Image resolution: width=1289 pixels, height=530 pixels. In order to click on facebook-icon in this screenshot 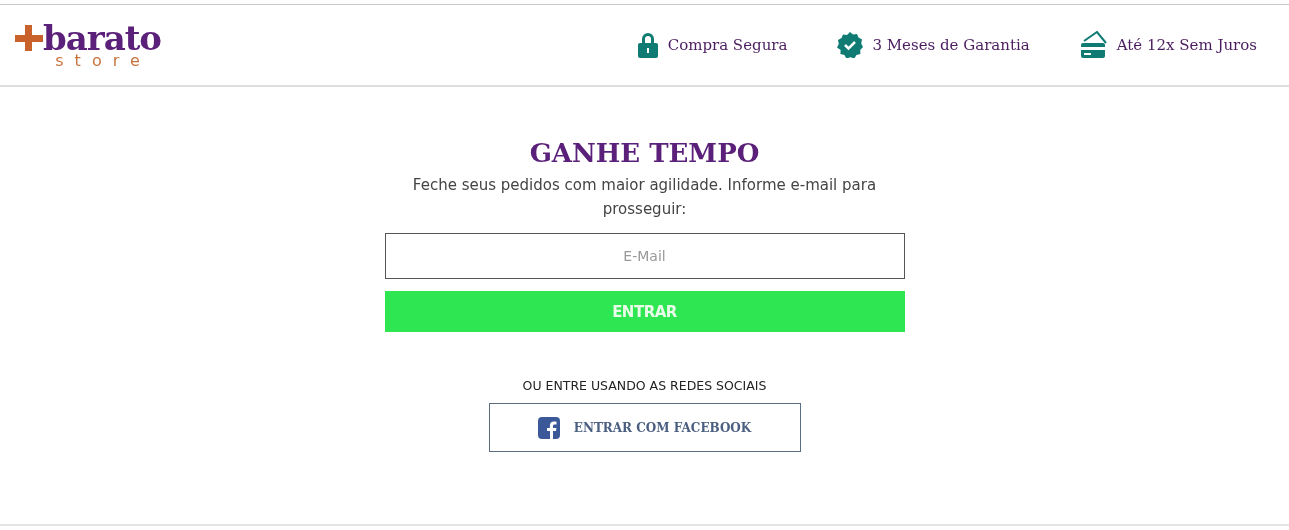, I will do `click(548, 427)`.